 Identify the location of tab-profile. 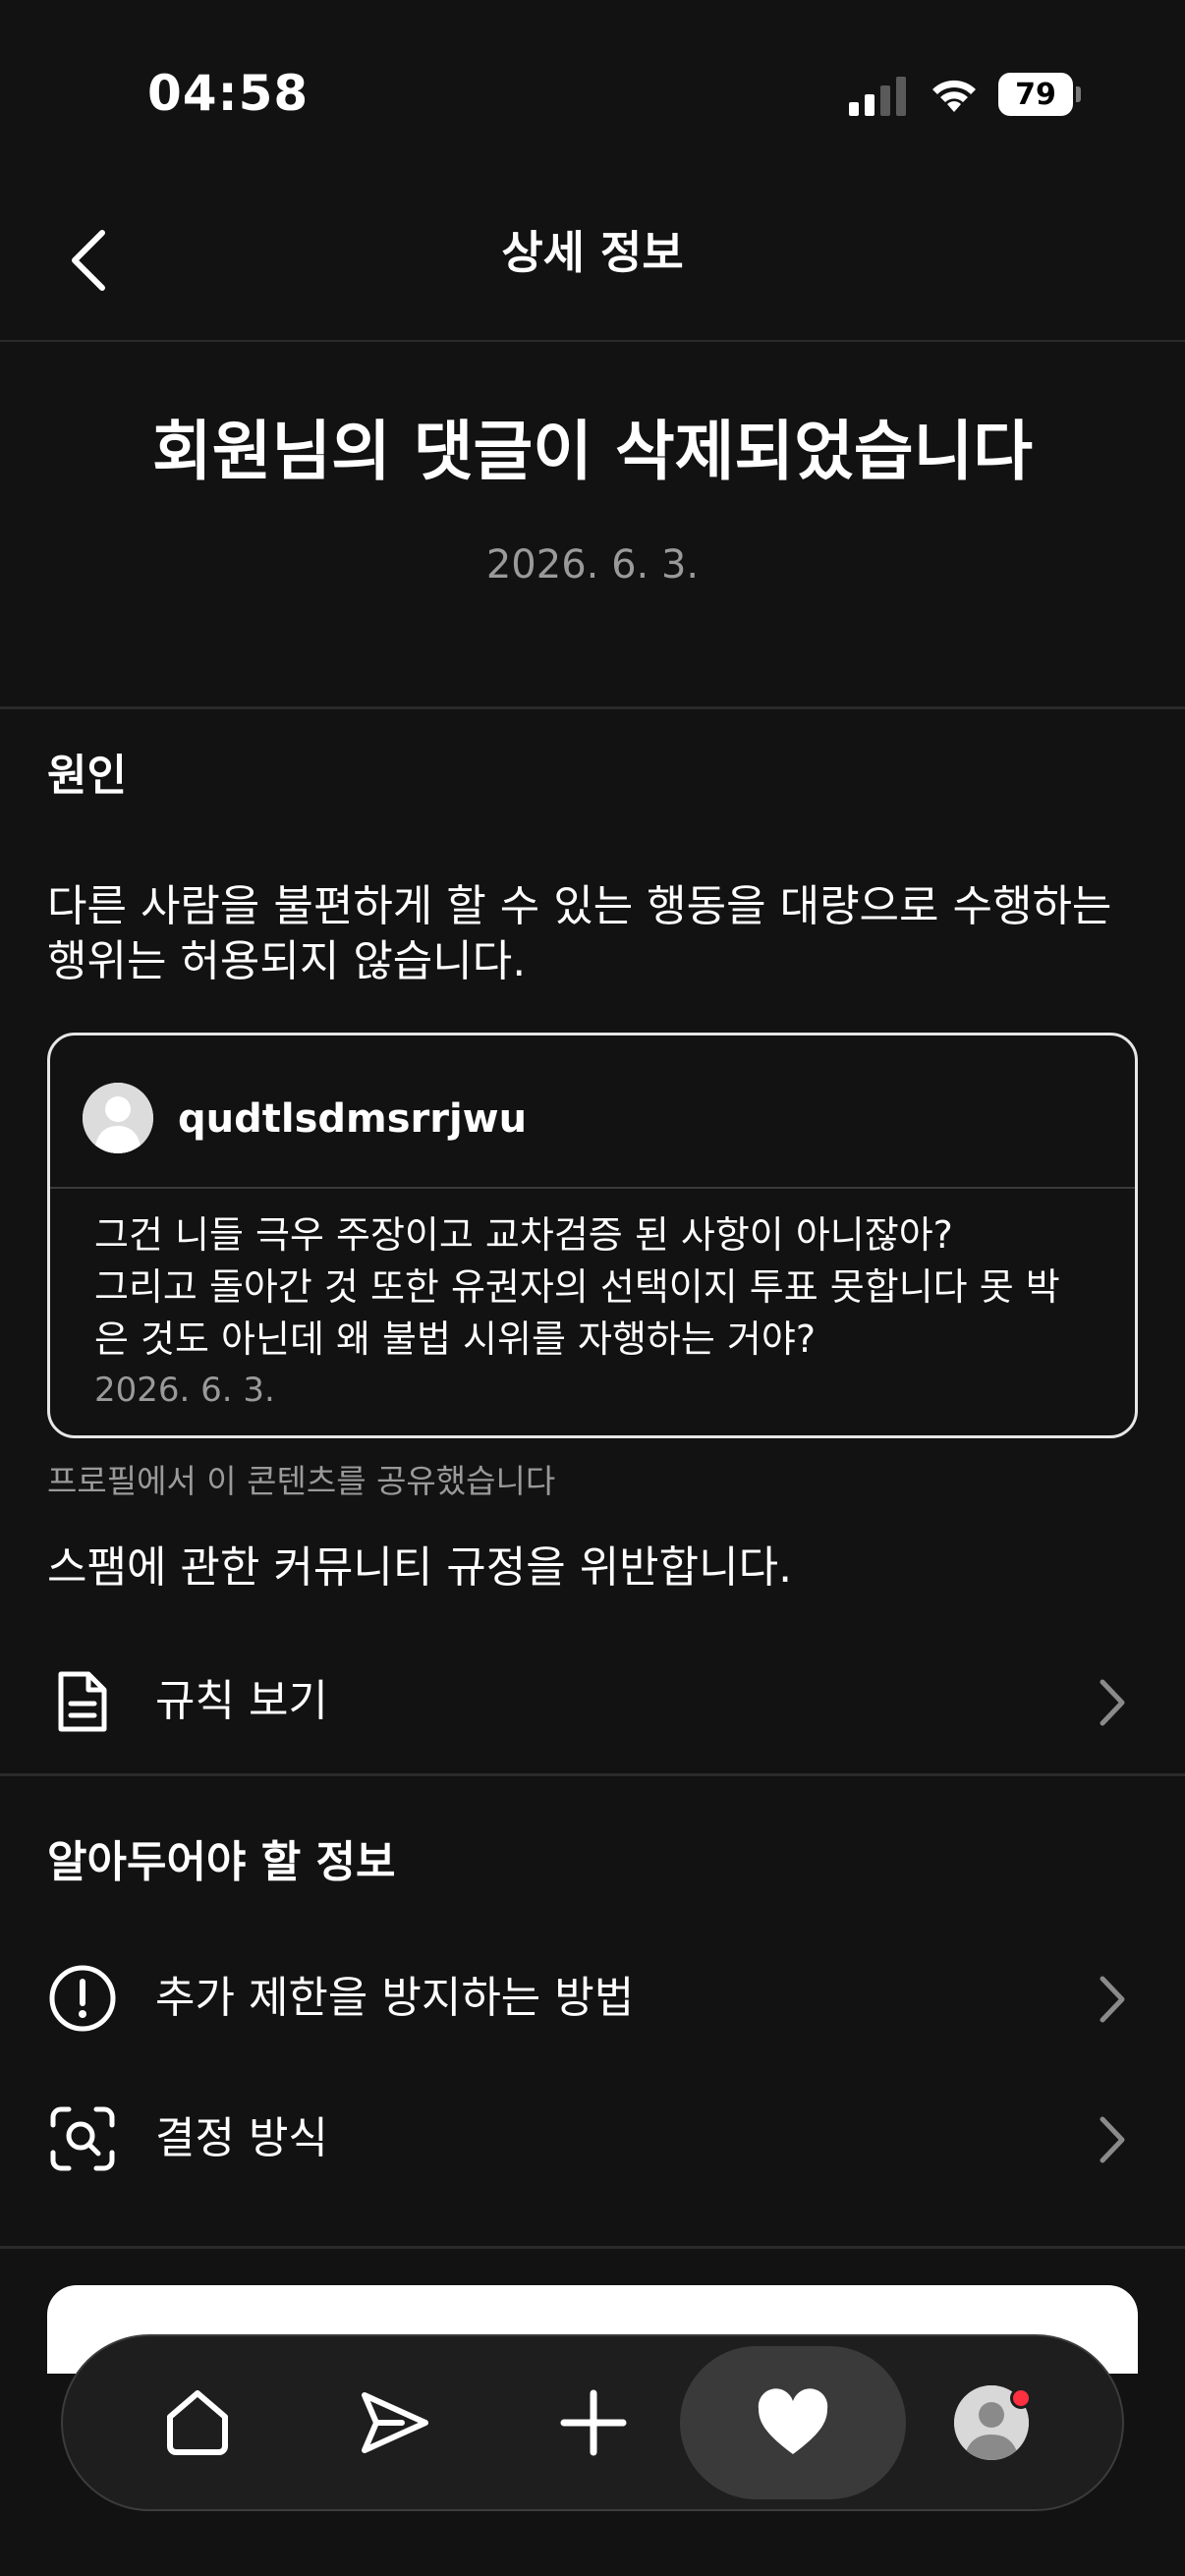
(991, 2422).